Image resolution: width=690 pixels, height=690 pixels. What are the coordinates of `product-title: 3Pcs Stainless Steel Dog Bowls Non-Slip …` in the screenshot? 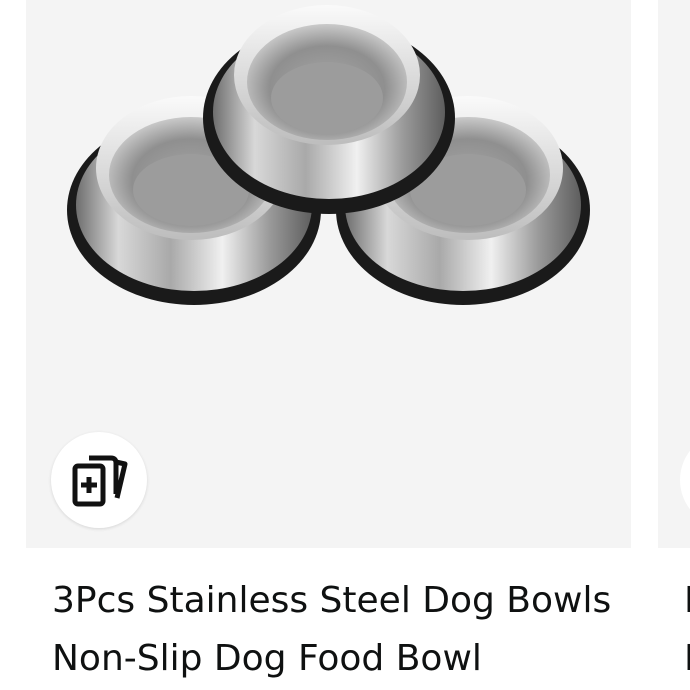 It's located at (332, 630).